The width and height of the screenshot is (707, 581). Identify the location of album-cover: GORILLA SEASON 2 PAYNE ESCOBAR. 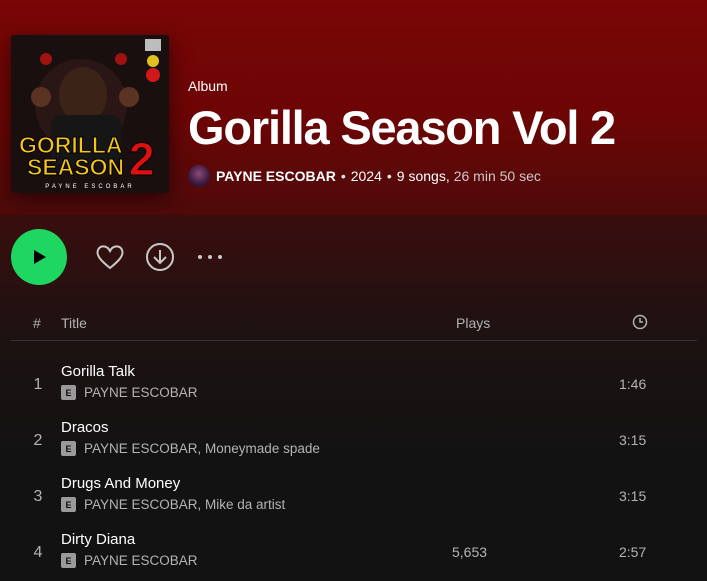
(90, 114).